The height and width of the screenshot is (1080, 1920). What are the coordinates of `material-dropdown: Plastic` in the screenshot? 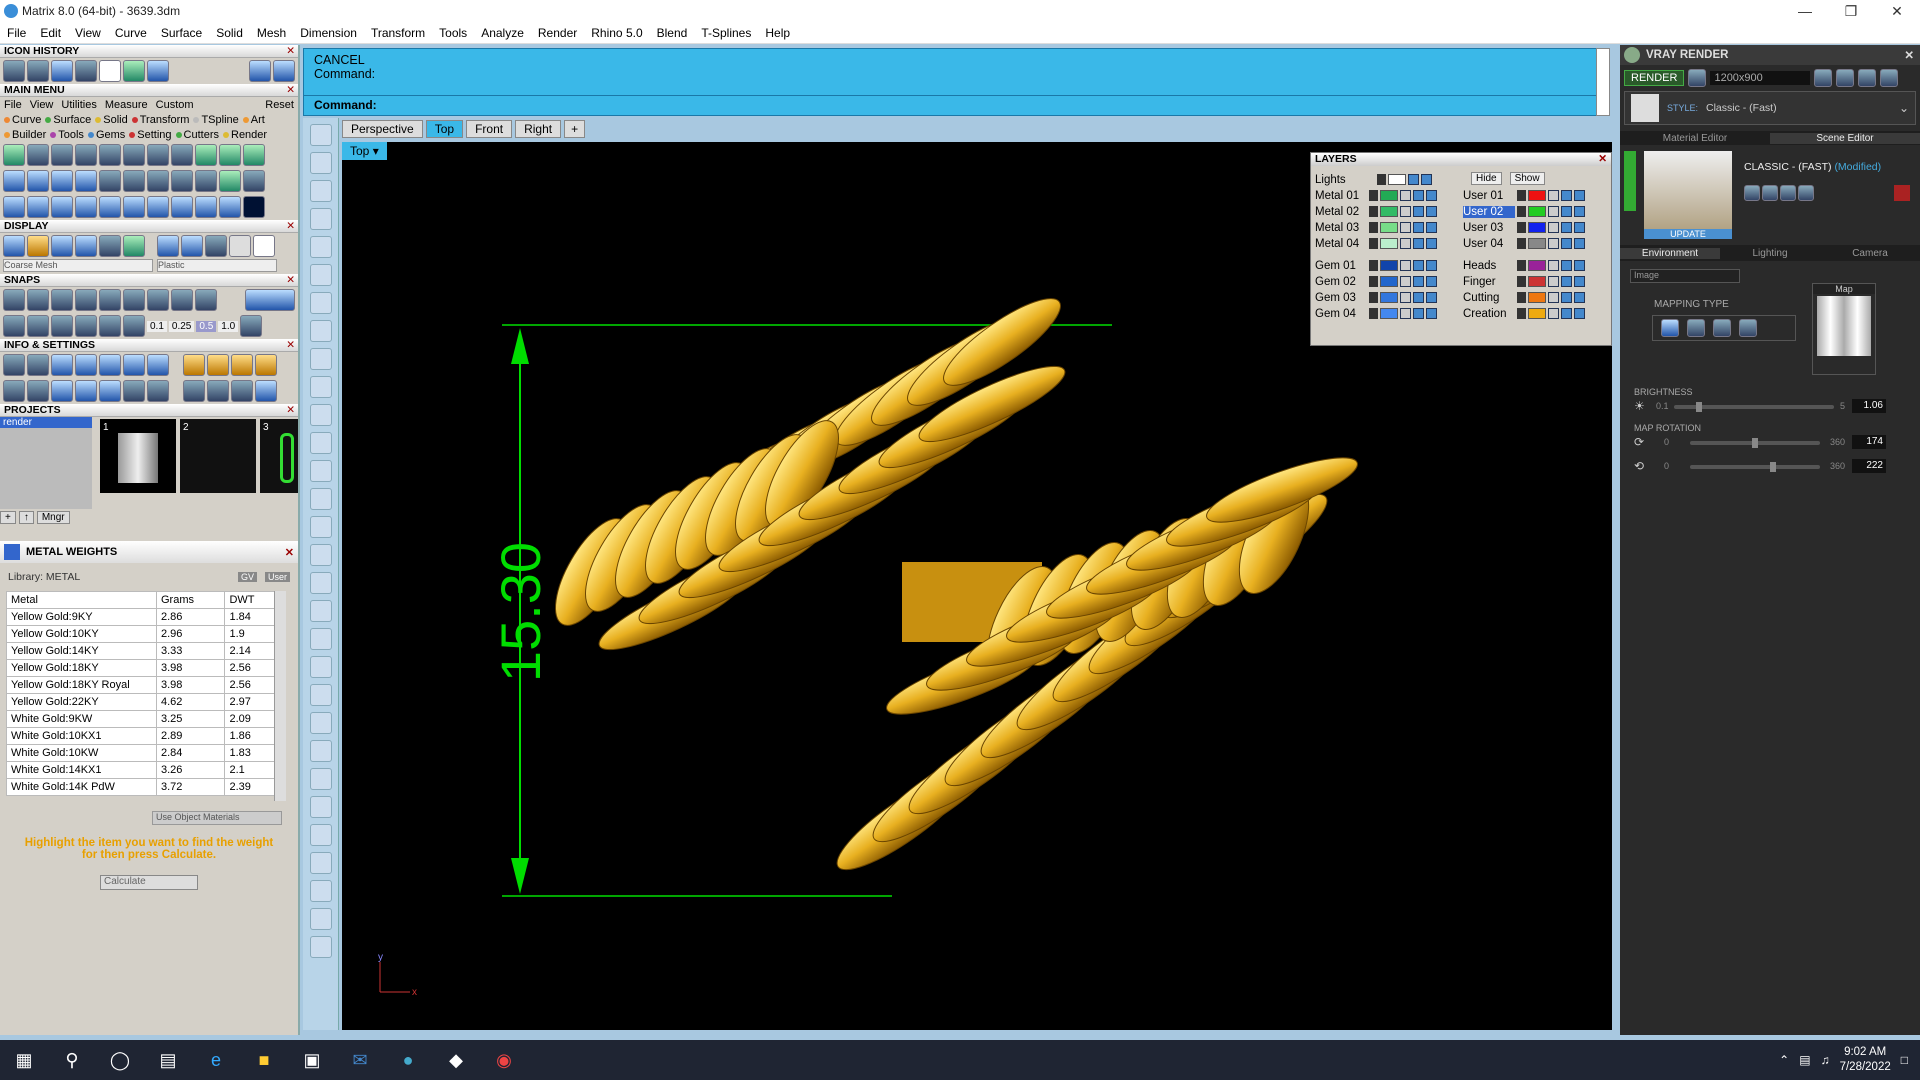 It's located at (217, 265).